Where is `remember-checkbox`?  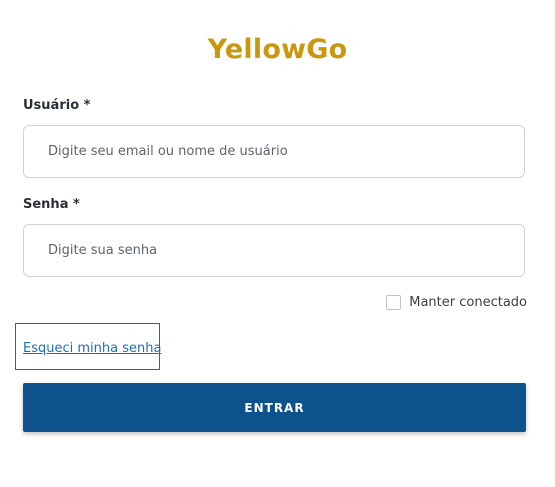
remember-checkbox is located at coordinates (394, 302).